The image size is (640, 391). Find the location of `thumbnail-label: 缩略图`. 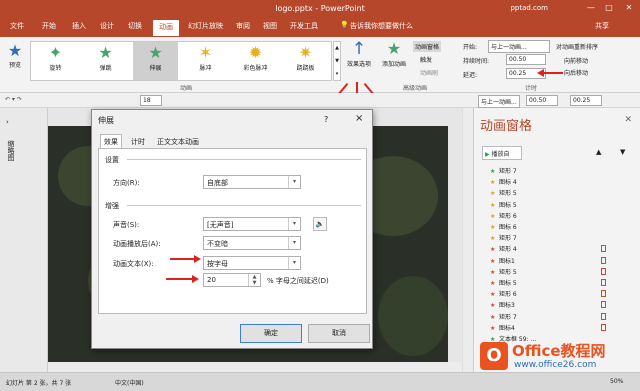

thumbnail-label: 缩略图 is located at coordinates (11, 150).